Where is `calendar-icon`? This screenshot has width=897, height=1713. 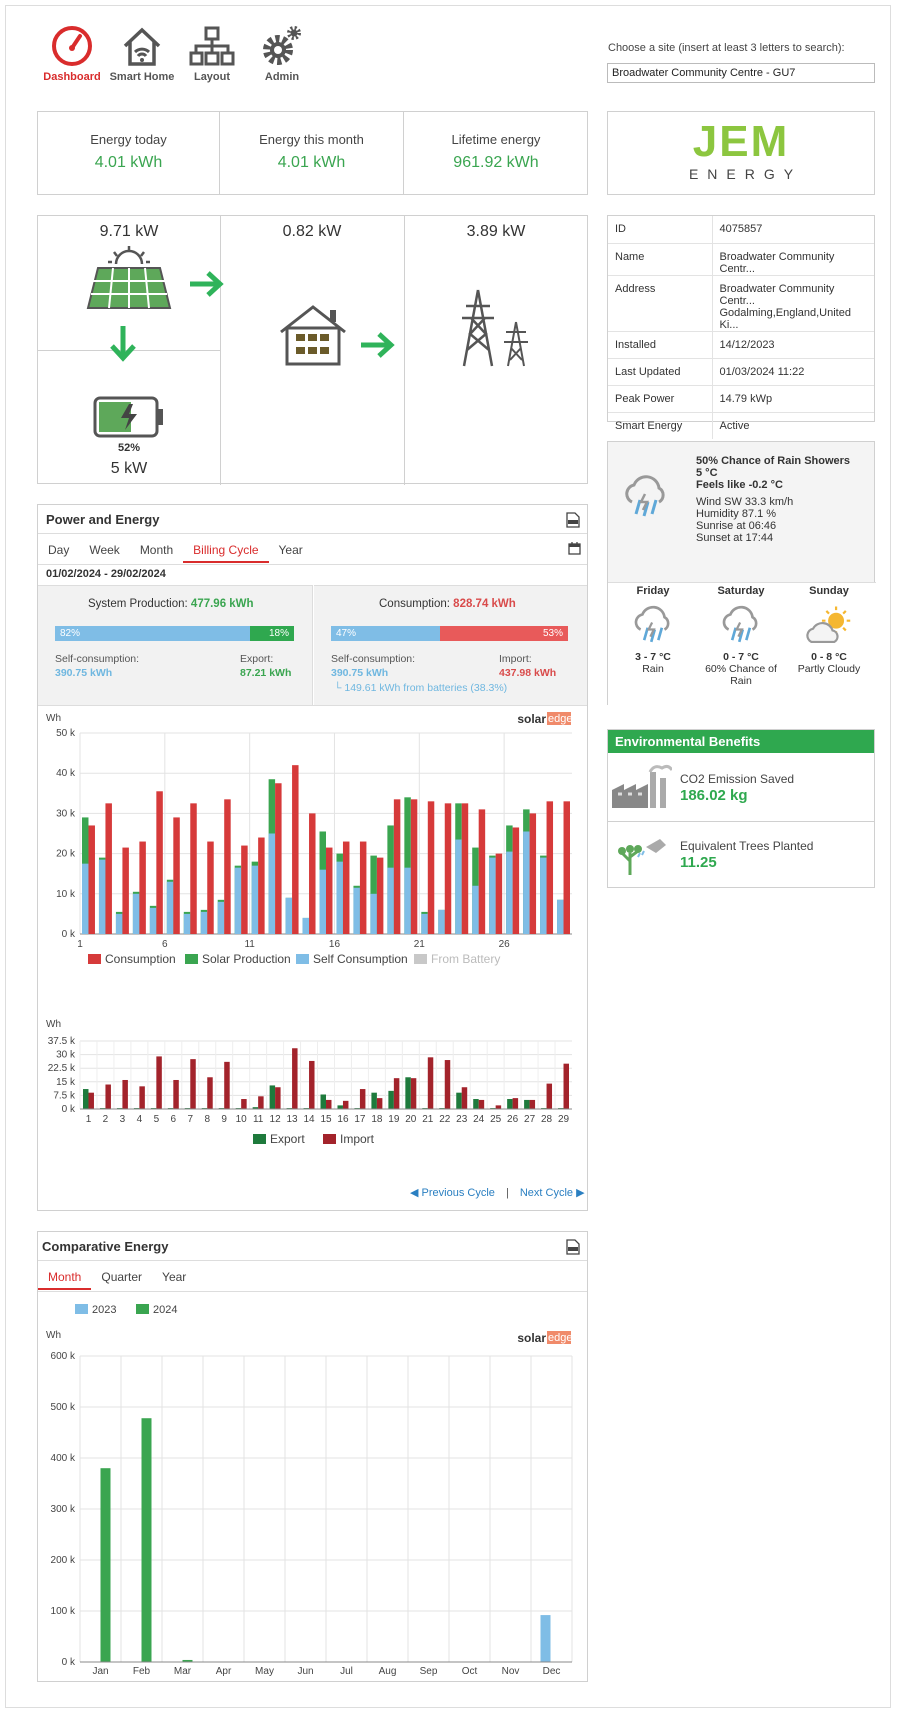
calendar-icon is located at coordinates (574, 548).